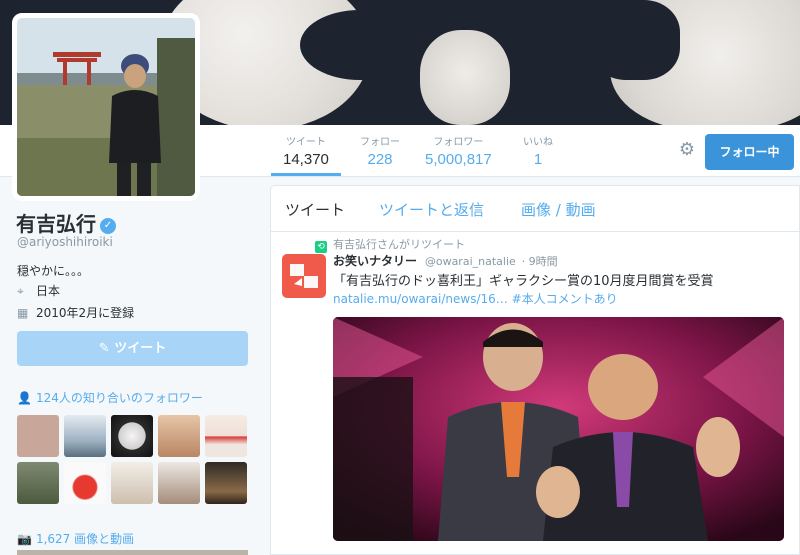 Image resolution: width=800 pixels, height=555 pixels. I want to click on profile-name: 有吉弘行 ✓, so click(66, 222).